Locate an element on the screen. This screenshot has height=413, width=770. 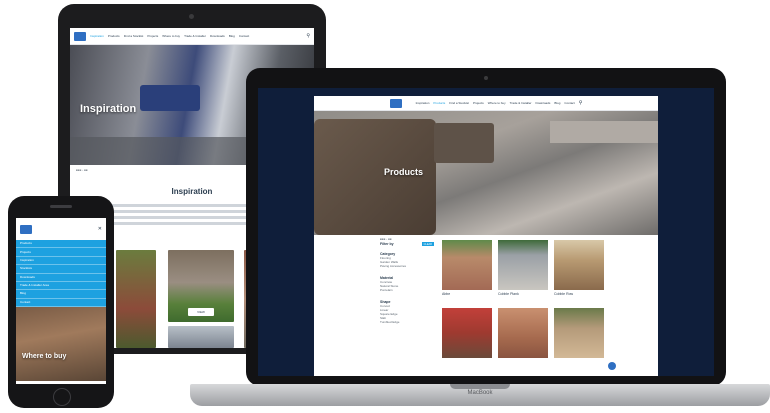
menu-item: Stockists is located at coordinates (61, 269).